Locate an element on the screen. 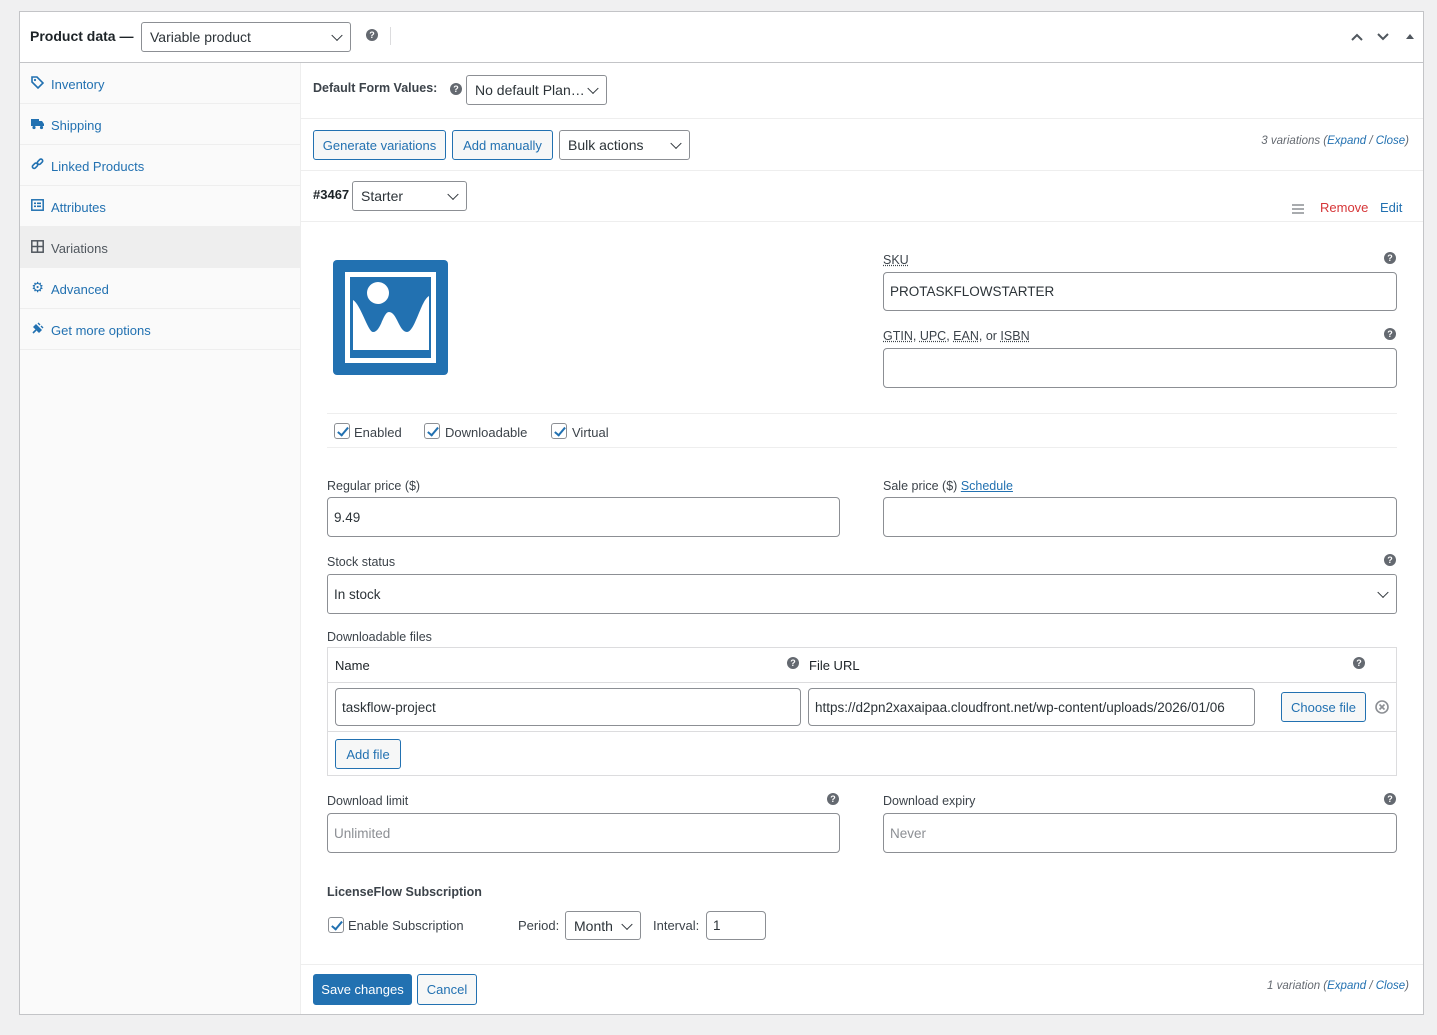  downloadable-checkbox is located at coordinates (432, 431).